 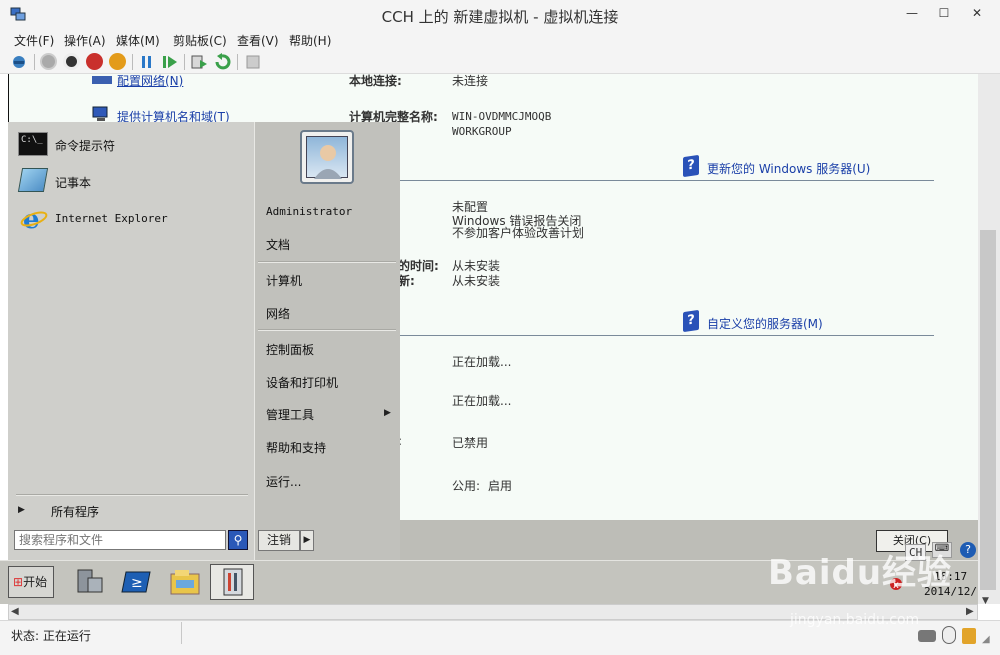 I want to click on scroll-down-icon: ▼, so click(x=985, y=601).